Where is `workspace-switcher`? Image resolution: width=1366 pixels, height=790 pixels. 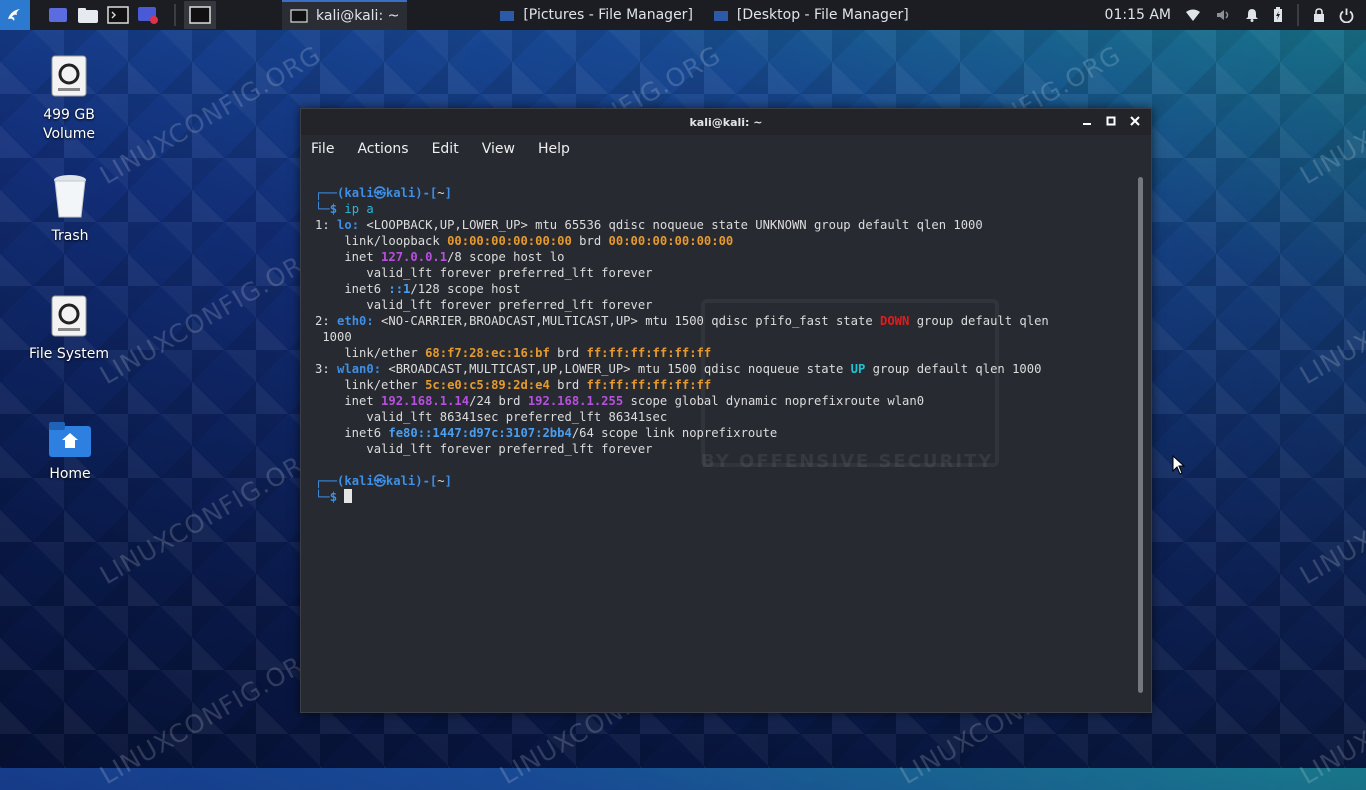 workspace-switcher is located at coordinates (200, 15).